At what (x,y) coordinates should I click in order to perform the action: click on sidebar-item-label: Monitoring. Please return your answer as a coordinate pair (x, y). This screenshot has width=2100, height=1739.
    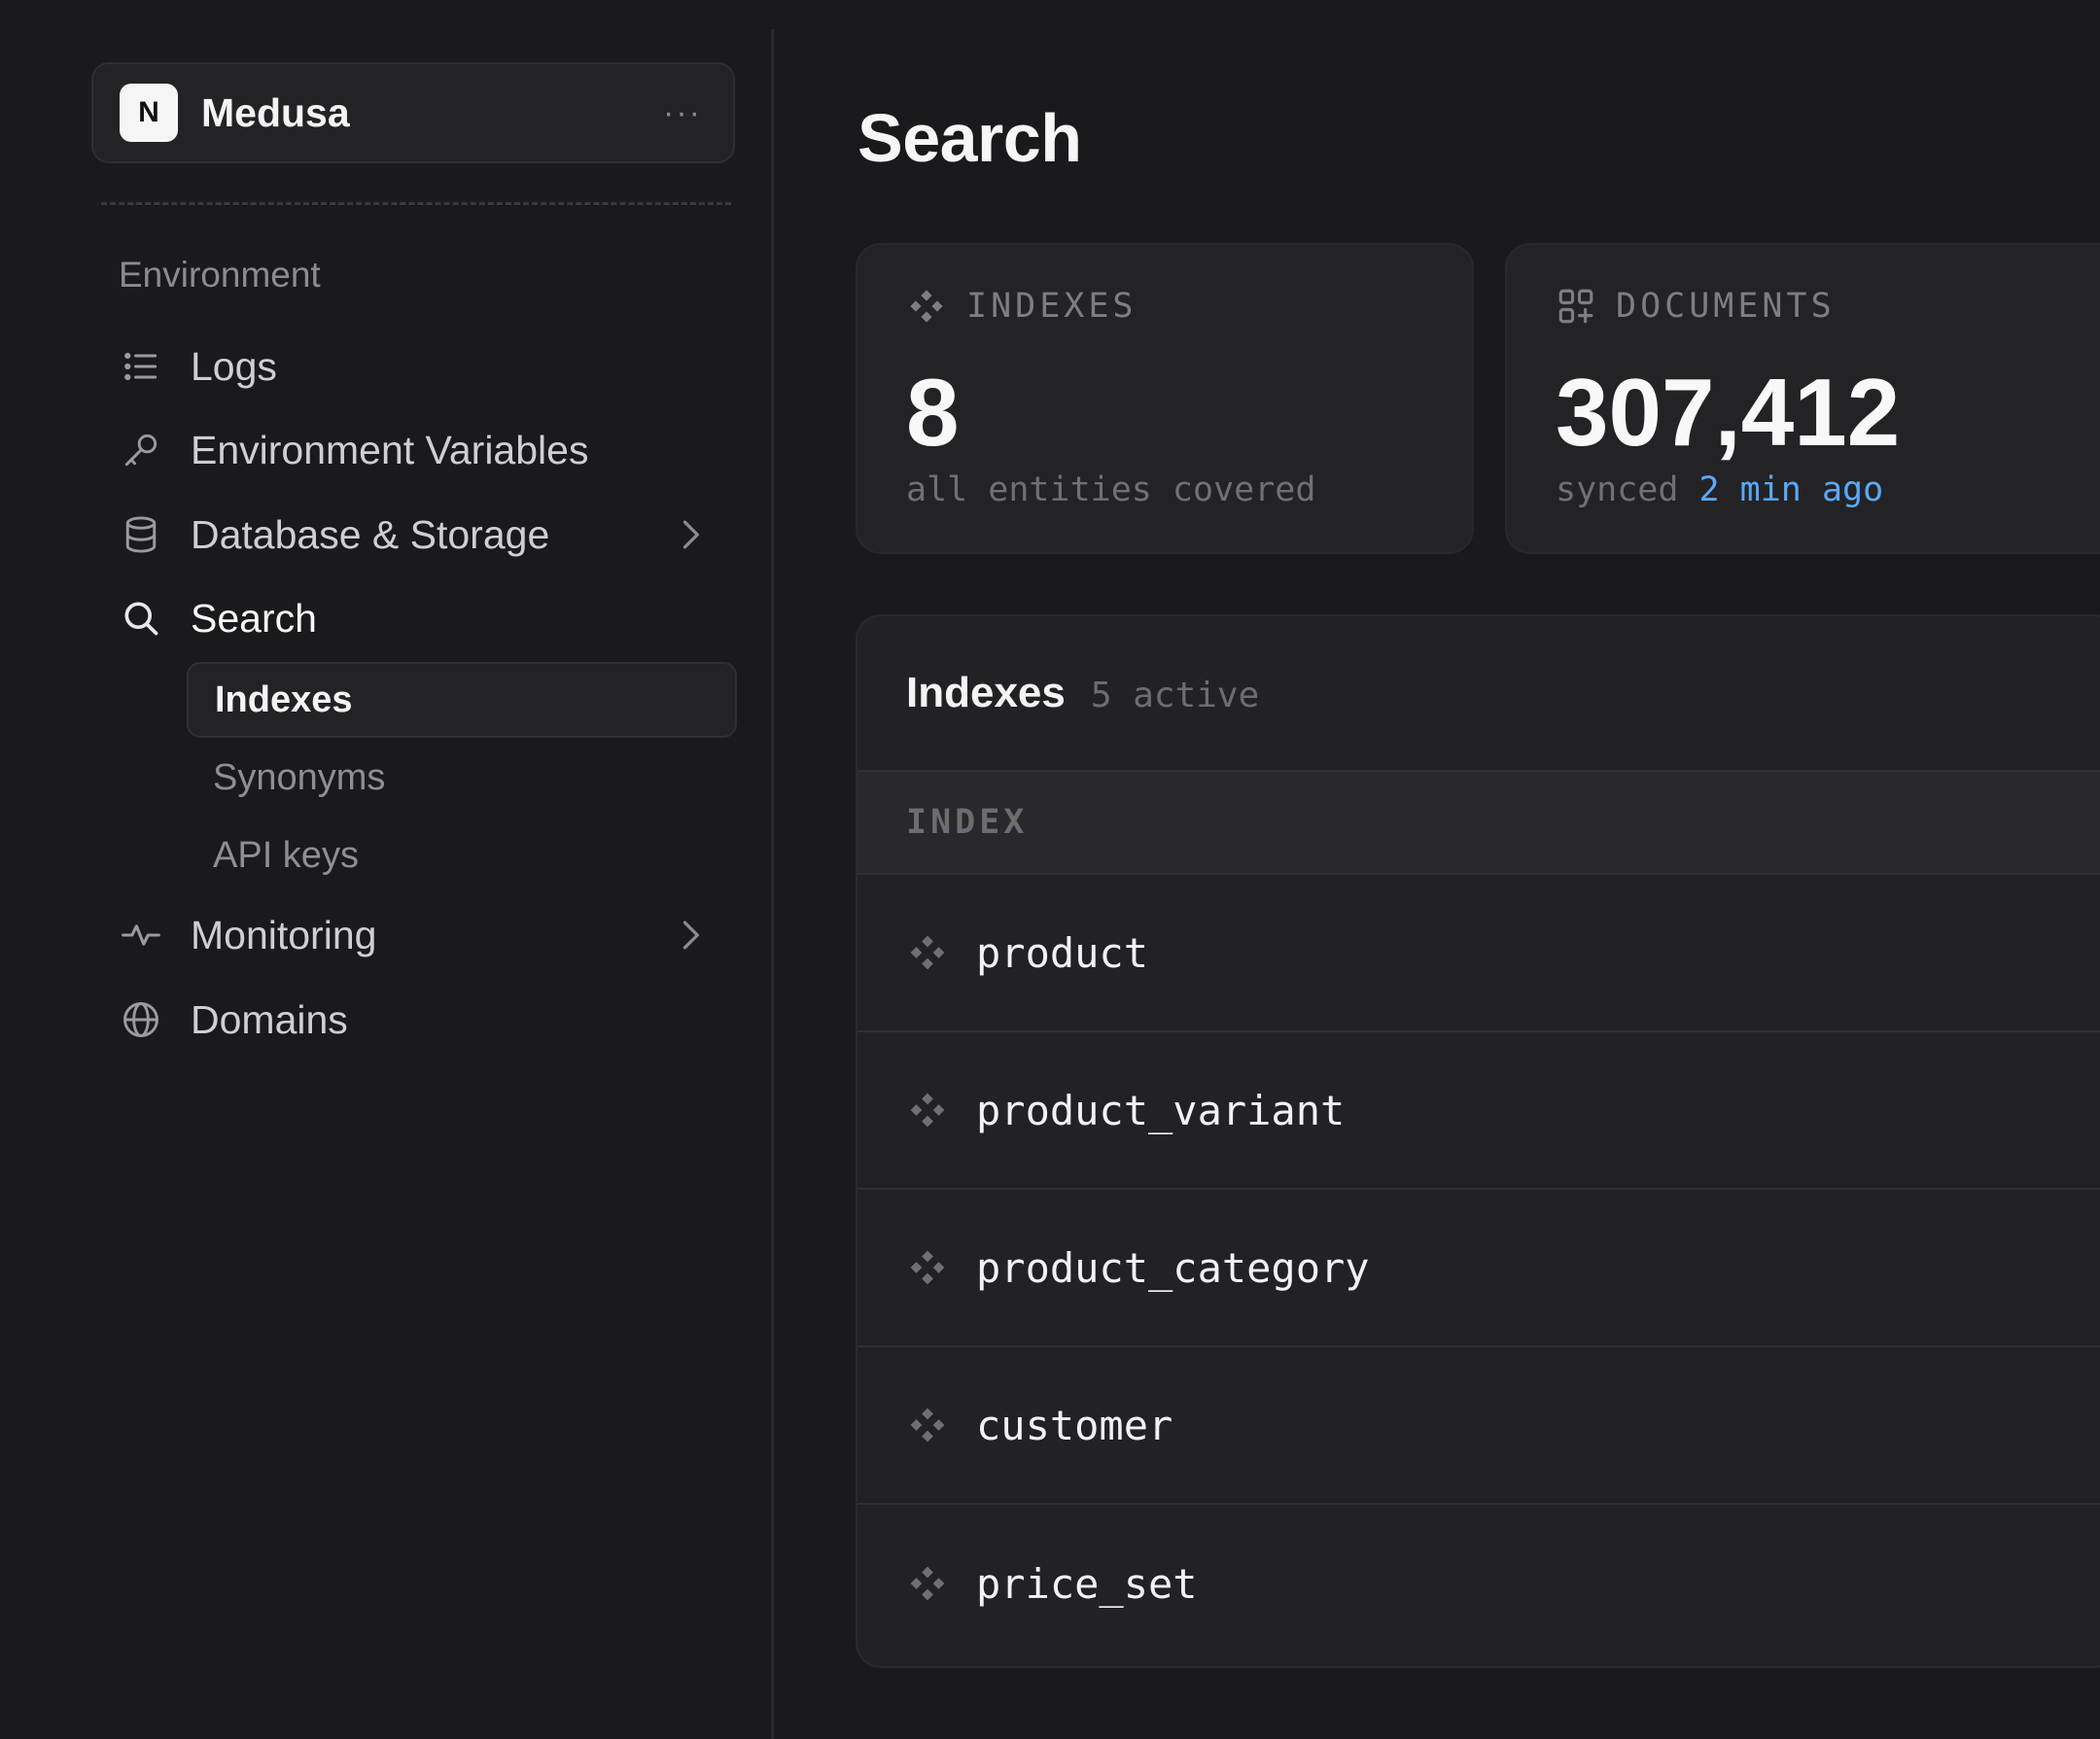
    Looking at the image, I should click on (284, 934).